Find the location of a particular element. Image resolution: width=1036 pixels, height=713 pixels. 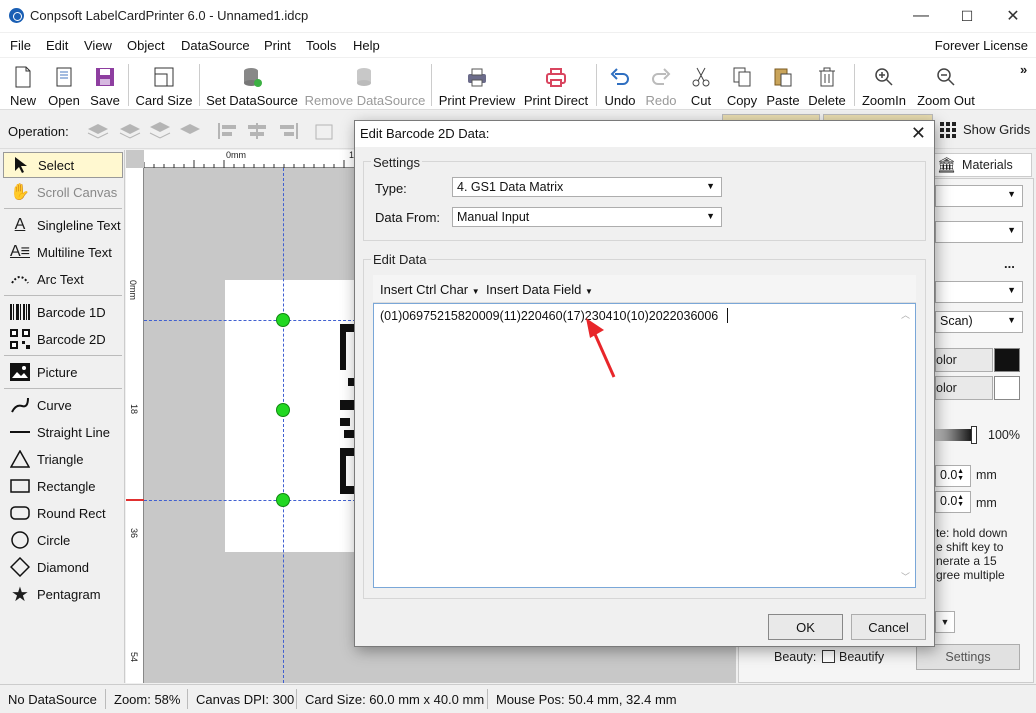

ruler-mouse-marker is located at coordinates (135, 500).